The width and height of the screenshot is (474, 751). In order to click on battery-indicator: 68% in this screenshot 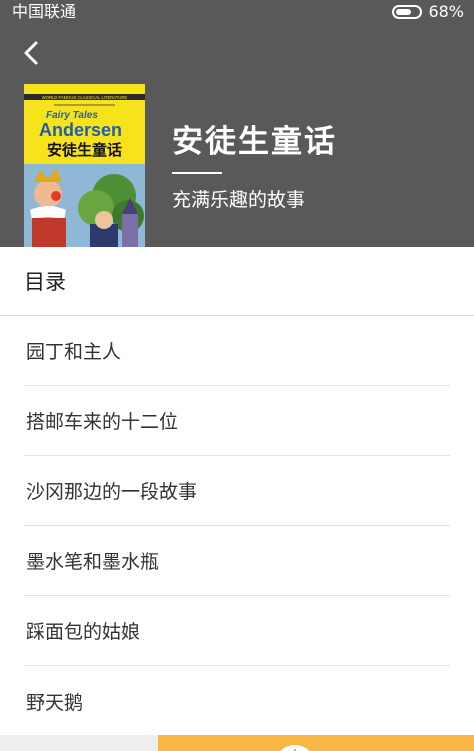, I will do `click(428, 12)`.